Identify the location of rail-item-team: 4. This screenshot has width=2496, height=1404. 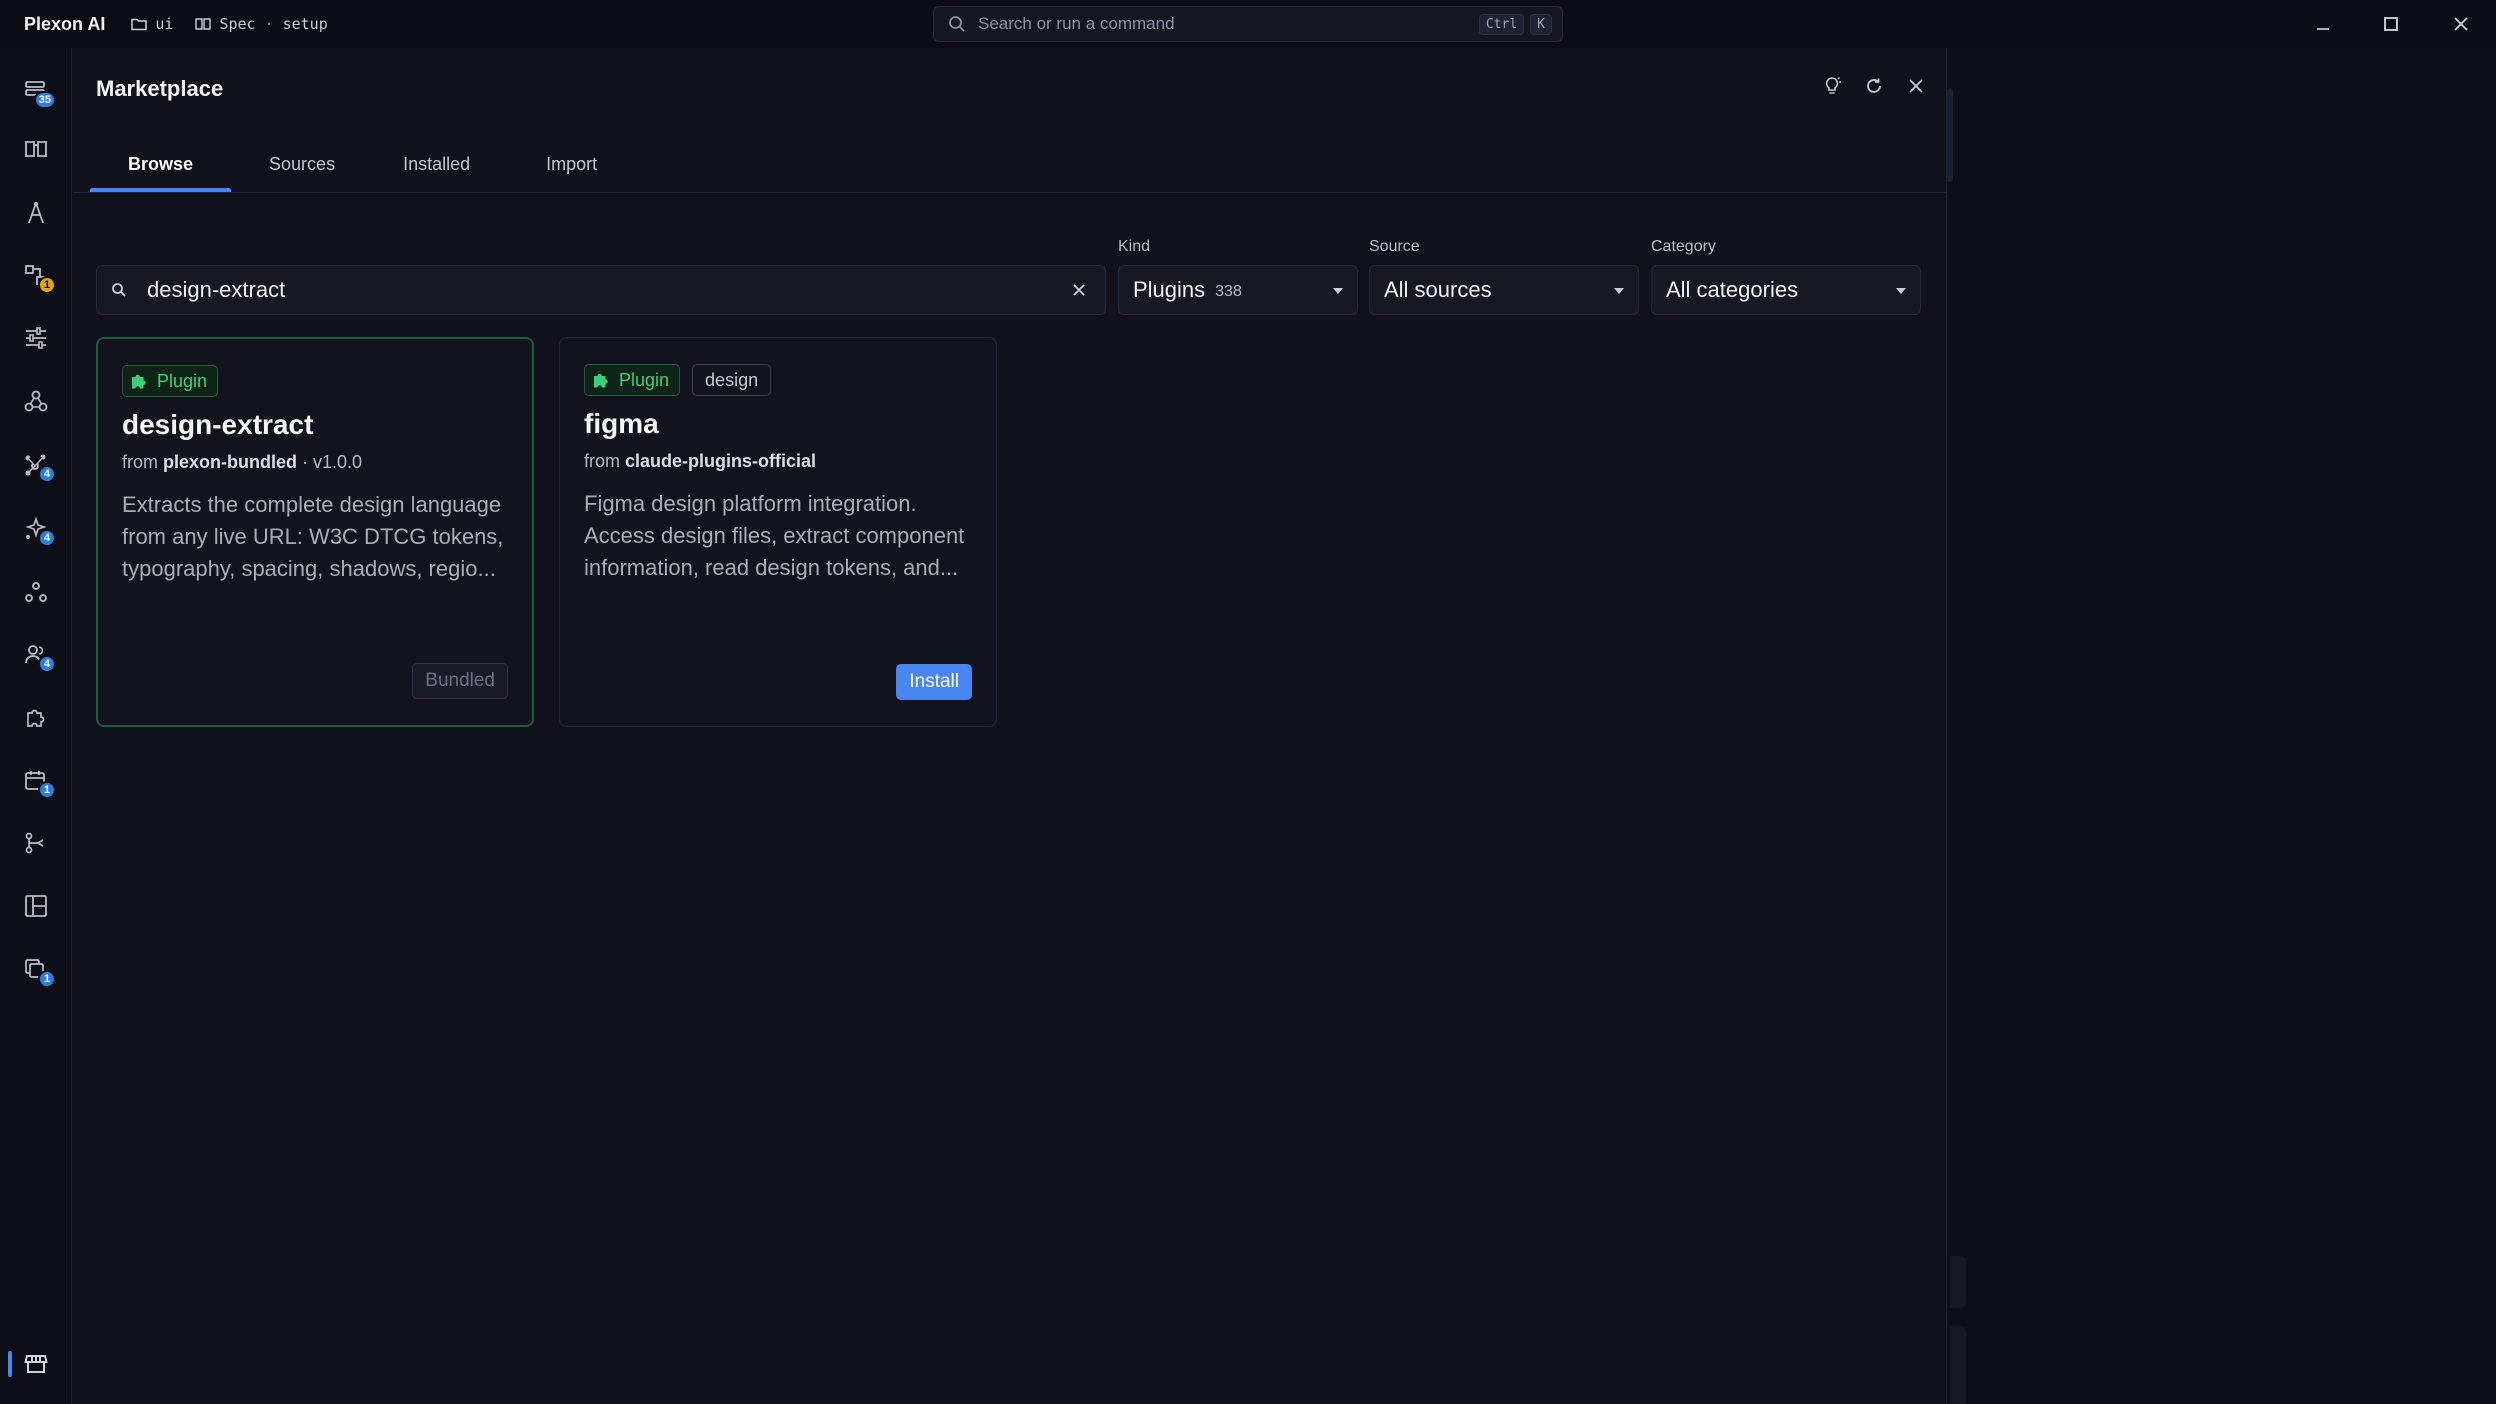
(36, 655).